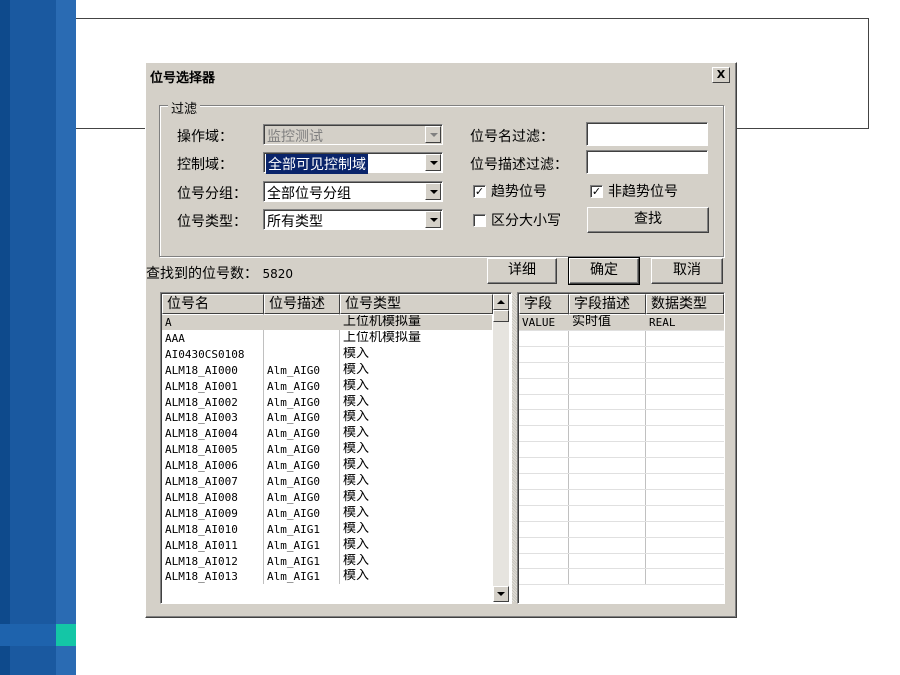 Image resolution: width=900 pixels, height=675 pixels. I want to click on trend-checkbox: ✓, so click(479, 191).